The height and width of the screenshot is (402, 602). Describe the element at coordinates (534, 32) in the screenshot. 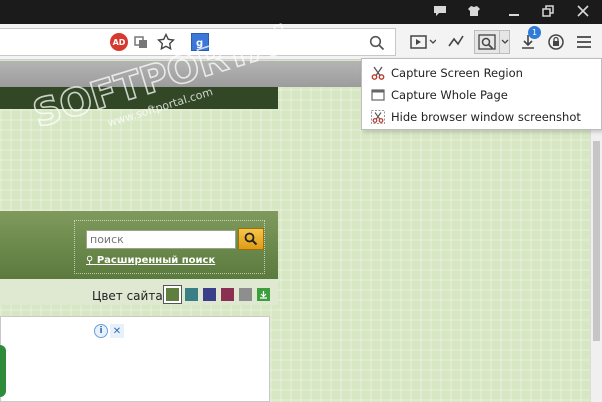

I see `download-count-badge: 1` at that location.